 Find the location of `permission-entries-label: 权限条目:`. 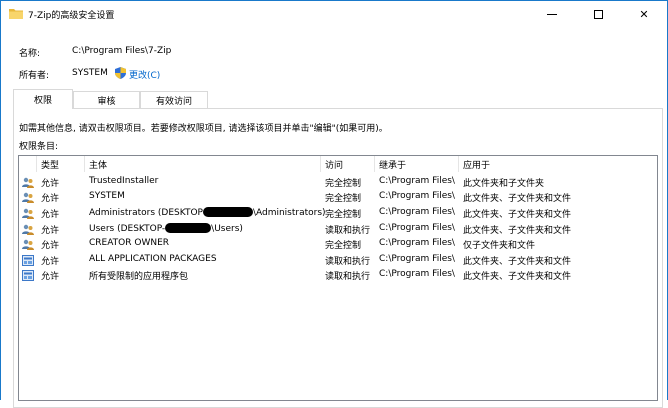

permission-entries-label: 权限条目: is located at coordinates (39, 147).